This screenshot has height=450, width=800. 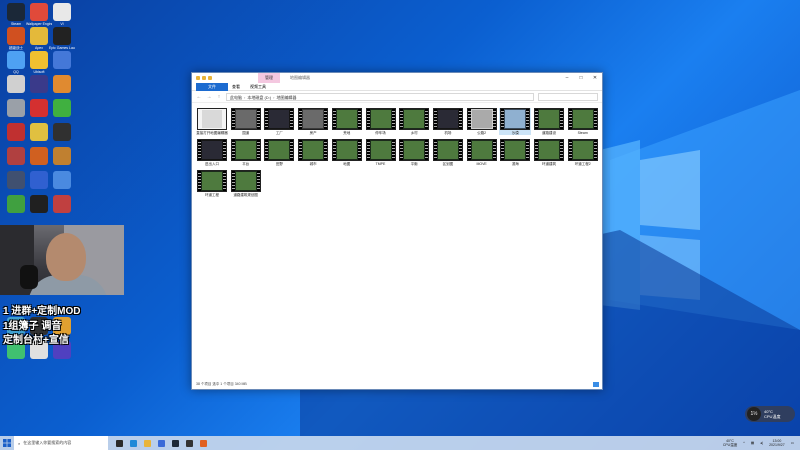 I want to click on ribbon-tab: 查看, so click(x=236, y=86).